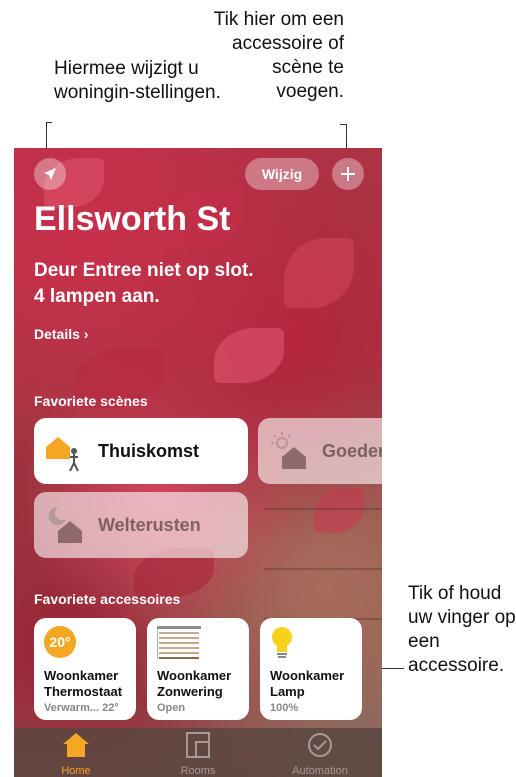 This screenshot has height=777, width=516. Describe the element at coordinates (287, 691) in the screenshot. I see `accessory-name-line: Lamp` at that location.